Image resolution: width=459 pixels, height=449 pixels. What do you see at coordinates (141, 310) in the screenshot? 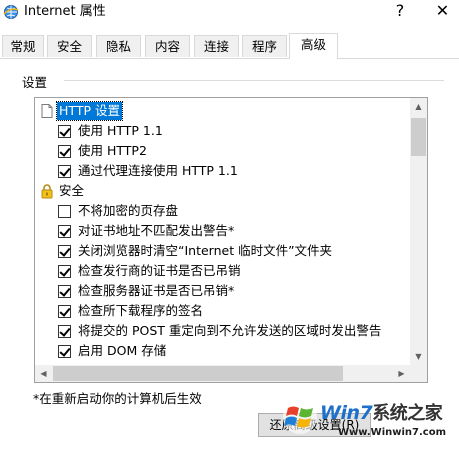
I see `setting-label: 检查所下载程序的签名` at bounding box center [141, 310].